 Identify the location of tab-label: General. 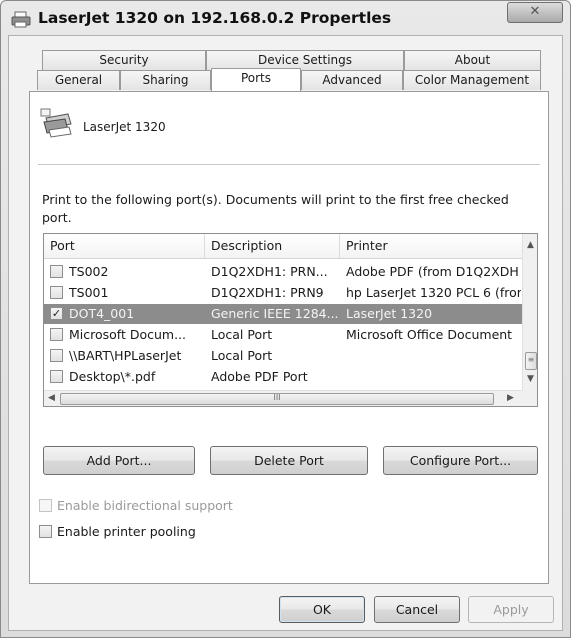
(78, 80).